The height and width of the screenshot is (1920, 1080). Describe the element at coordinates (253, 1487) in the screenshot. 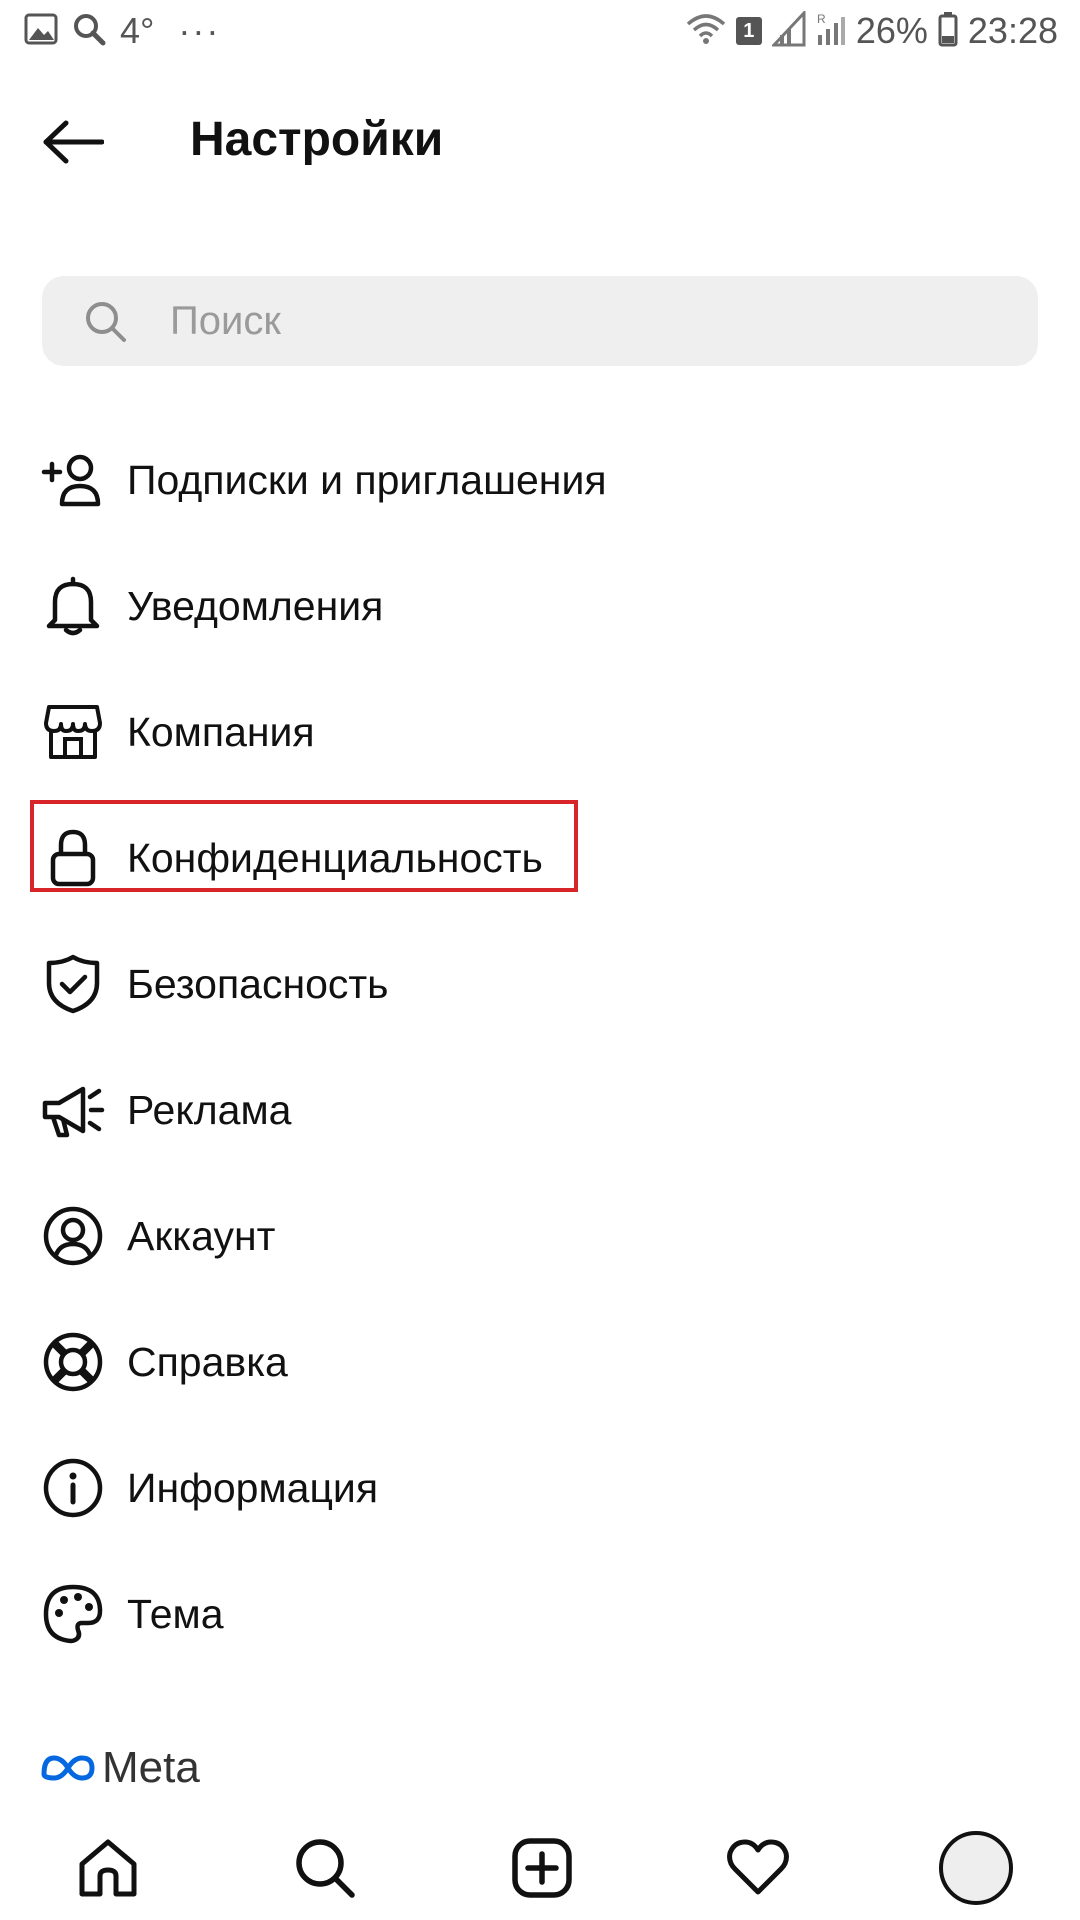

I see `menu-item-label: Информация` at that location.